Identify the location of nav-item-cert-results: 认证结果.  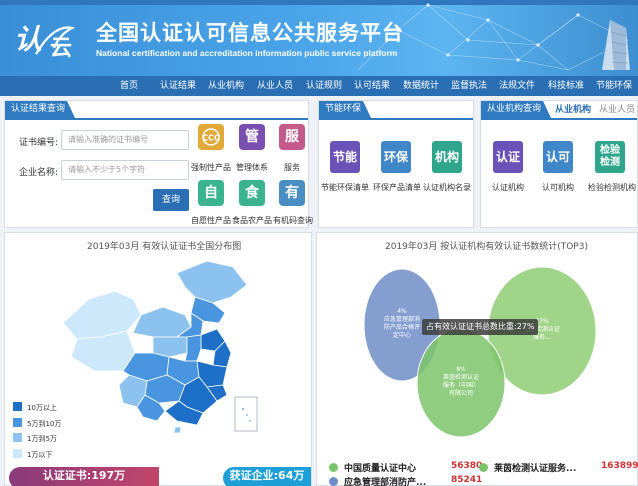
(178, 86).